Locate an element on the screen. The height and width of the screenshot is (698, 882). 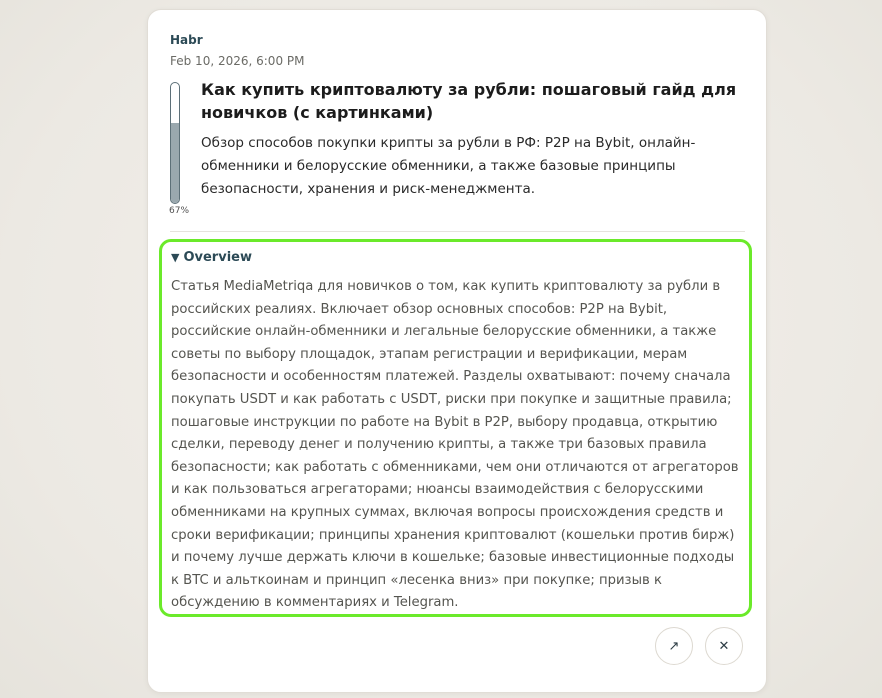
divider is located at coordinates (457, 231).